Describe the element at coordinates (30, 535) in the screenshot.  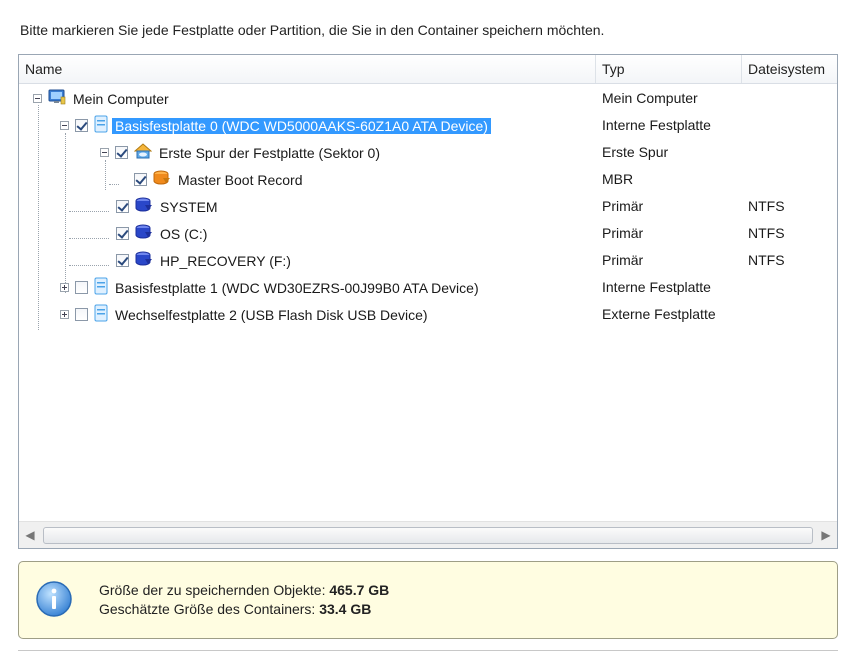
I see `scroll-left-icon: ◀` at that location.